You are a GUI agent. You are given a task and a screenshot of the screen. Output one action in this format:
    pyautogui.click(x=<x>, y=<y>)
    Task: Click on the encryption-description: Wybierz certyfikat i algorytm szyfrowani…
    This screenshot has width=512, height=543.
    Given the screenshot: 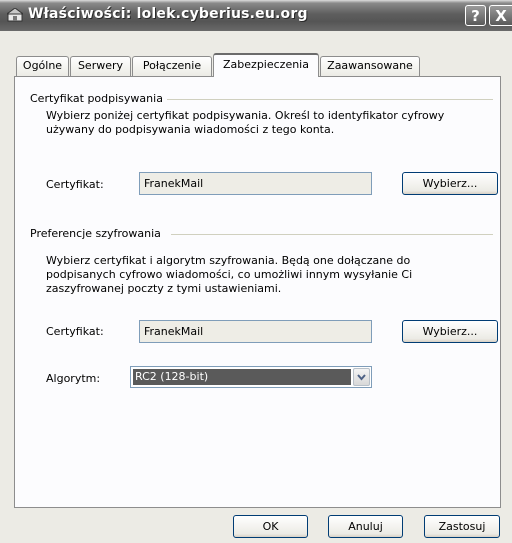 What is the action you would take?
    pyautogui.click(x=229, y=274)
    